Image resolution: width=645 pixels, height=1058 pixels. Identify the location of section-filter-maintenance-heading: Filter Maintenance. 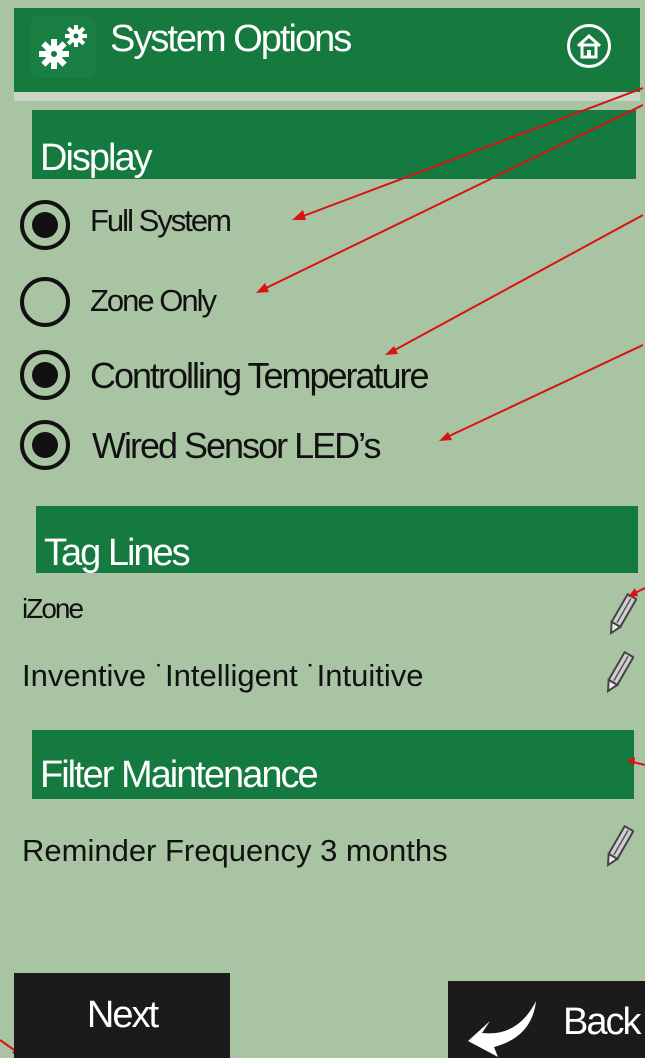
(333, 764).